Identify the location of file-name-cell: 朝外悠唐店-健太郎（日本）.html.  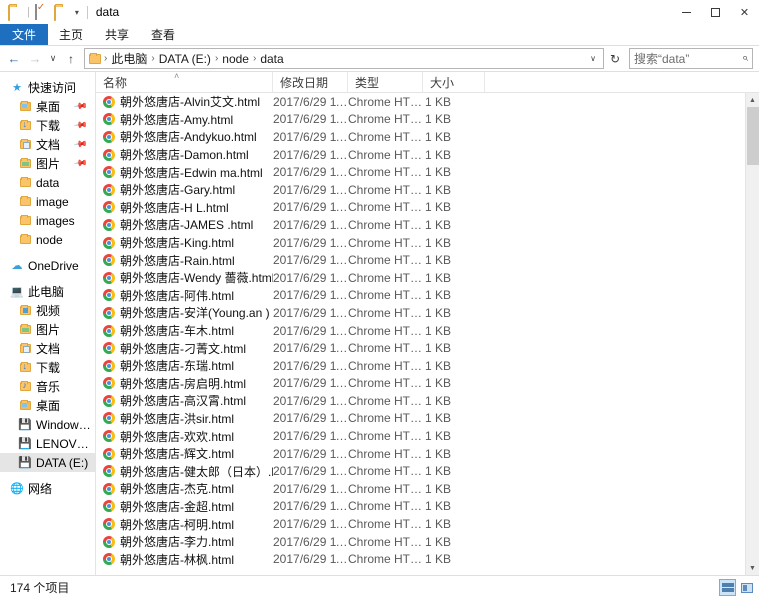
(184, 471).